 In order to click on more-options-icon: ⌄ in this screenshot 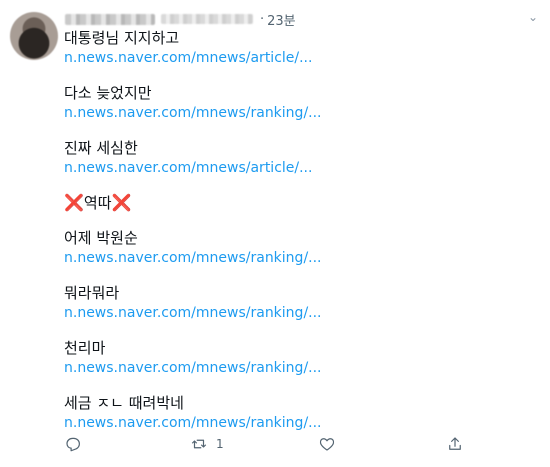, I will do `click(533, 17)`.